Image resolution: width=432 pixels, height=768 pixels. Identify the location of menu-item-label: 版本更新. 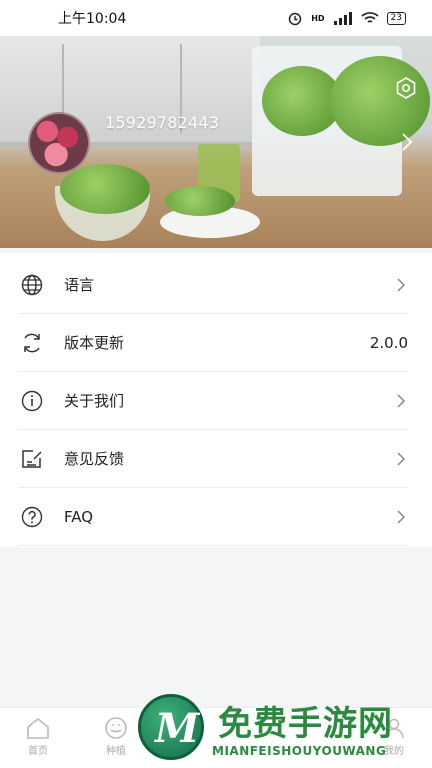
(94, 343).